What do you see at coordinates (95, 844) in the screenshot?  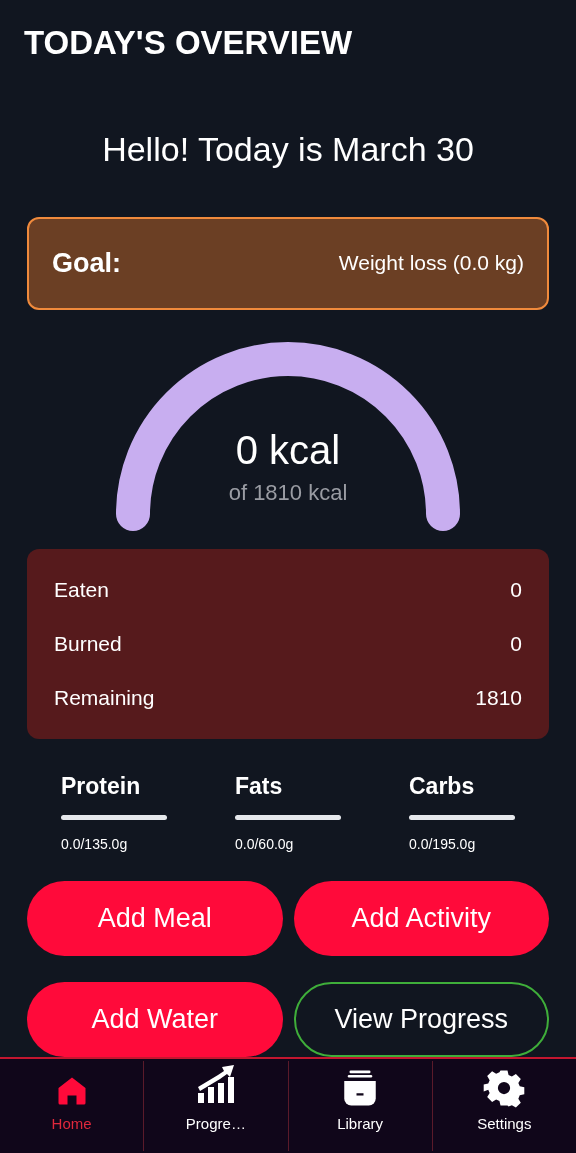 I see `macro-reading: 0.0/135.0g` at bounding box center [95, 844].